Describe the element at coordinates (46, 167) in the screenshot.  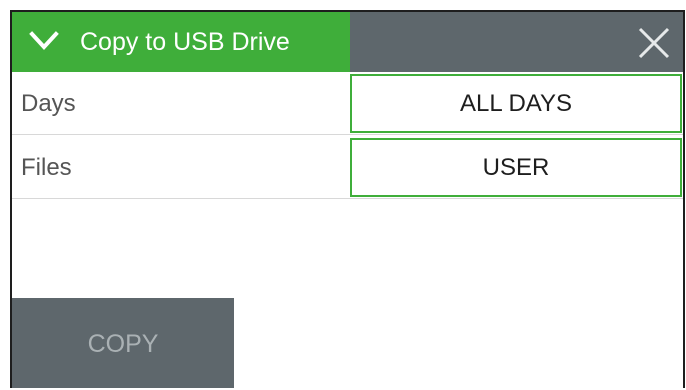
I see `files-label: Files` at that location.